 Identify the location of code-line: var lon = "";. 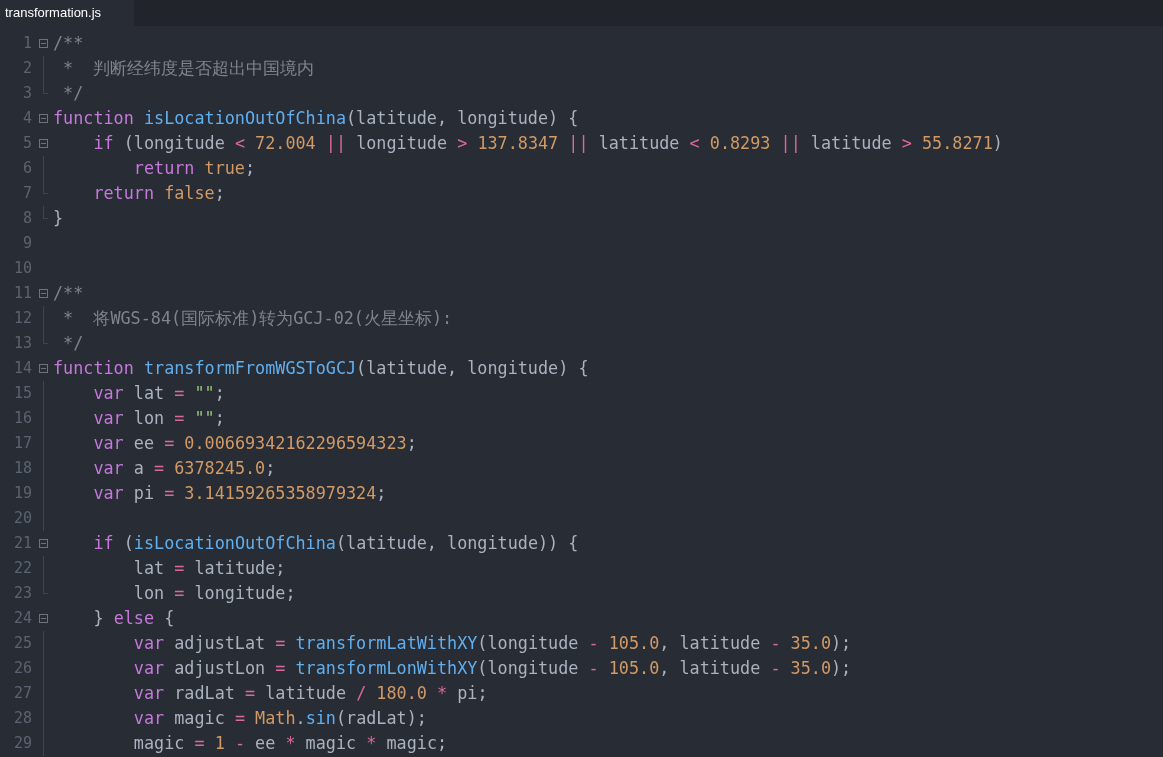
(158, 418).